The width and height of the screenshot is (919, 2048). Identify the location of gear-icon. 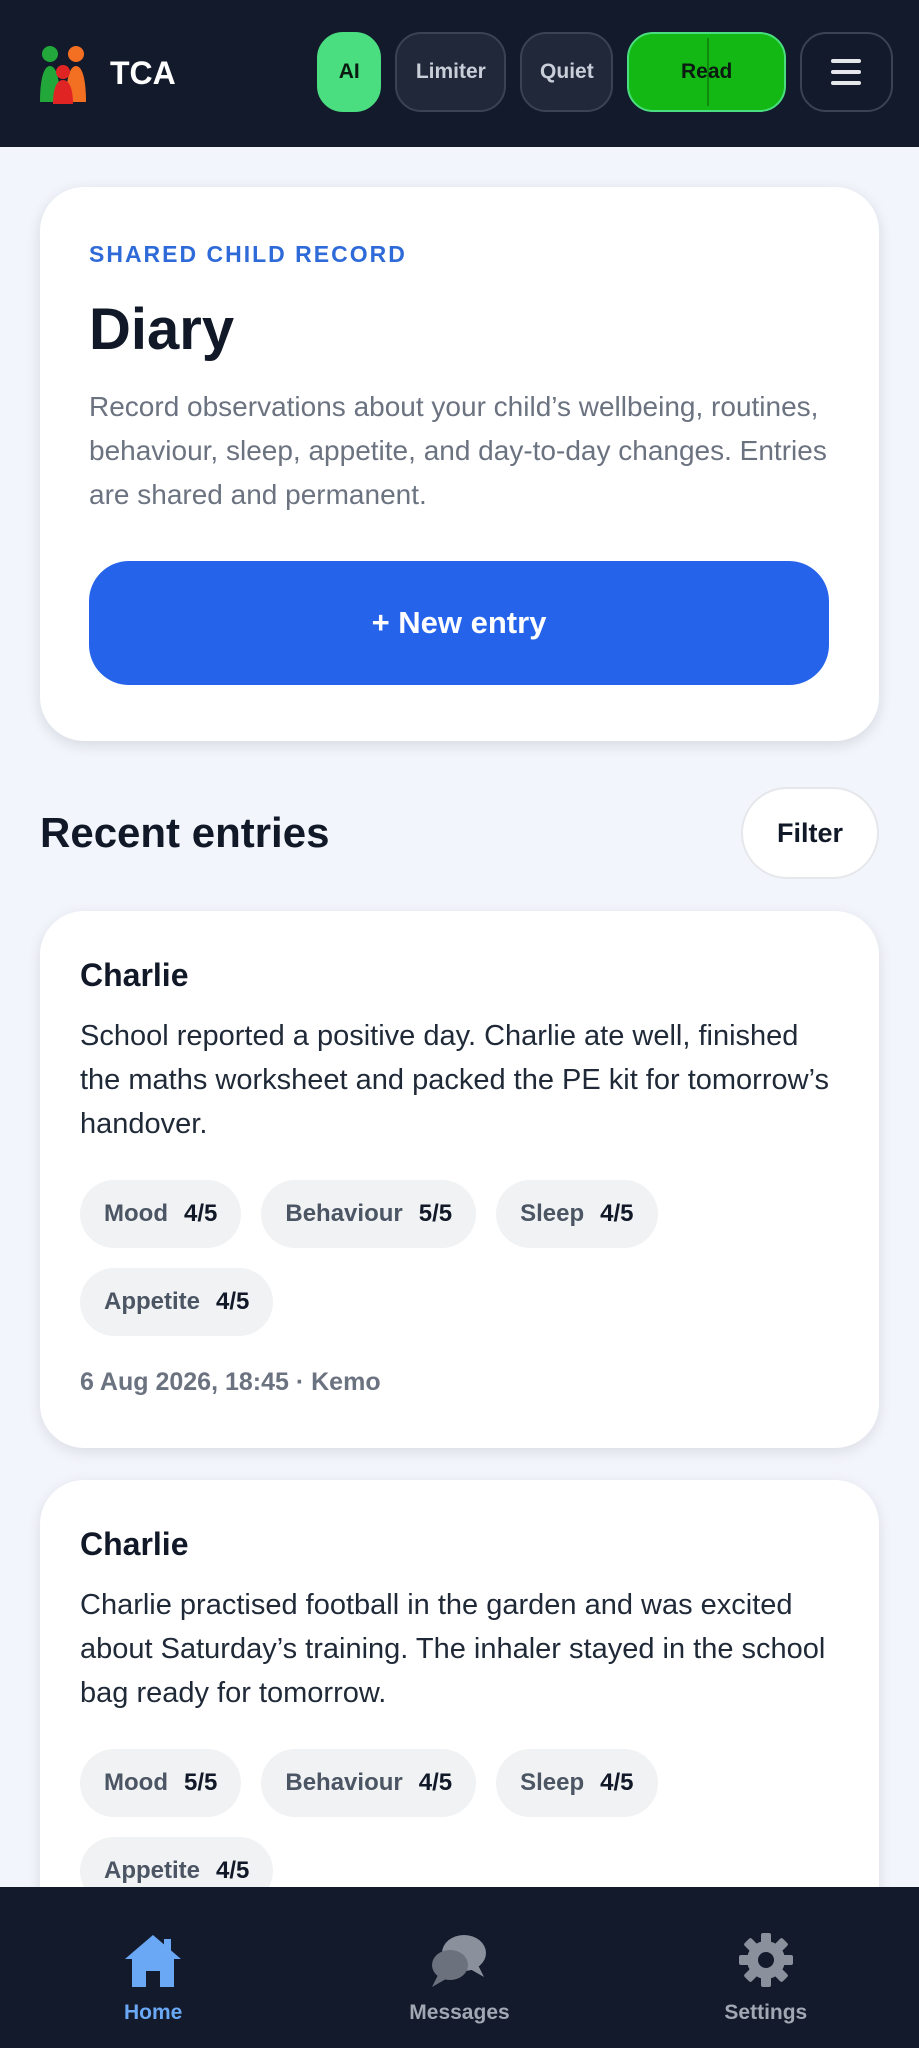
(765, 1960).